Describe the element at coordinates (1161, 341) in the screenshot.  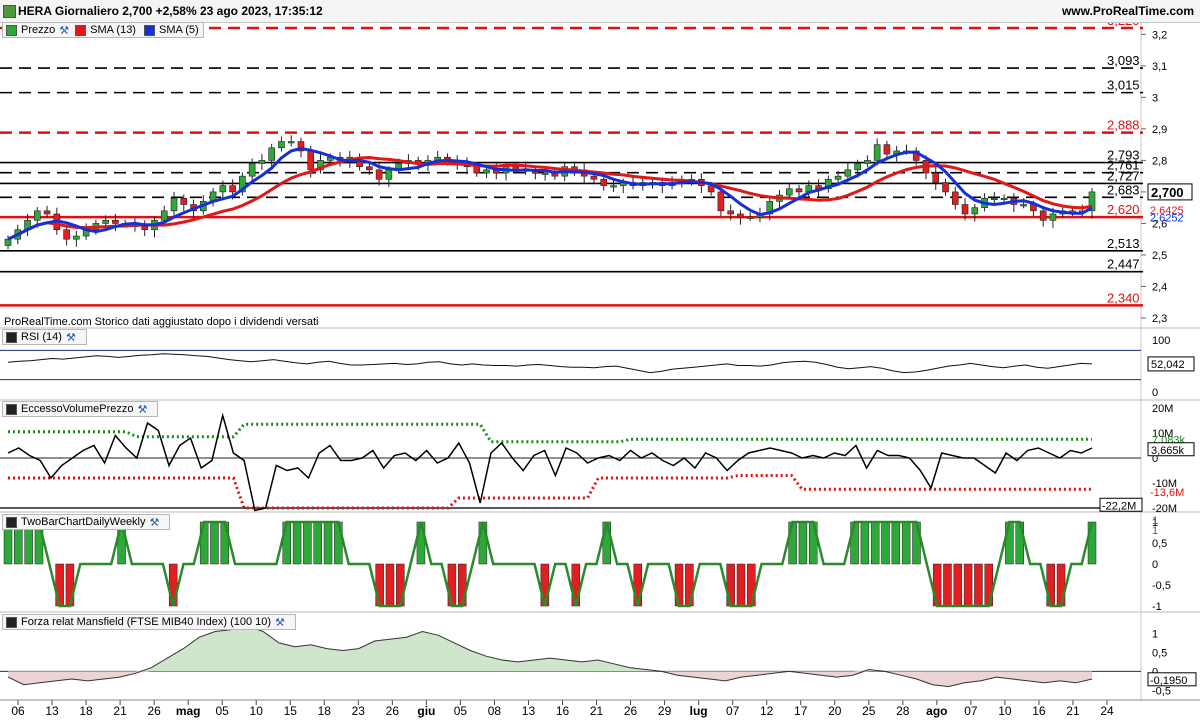
I see `y-tick-label: 100` at that location.